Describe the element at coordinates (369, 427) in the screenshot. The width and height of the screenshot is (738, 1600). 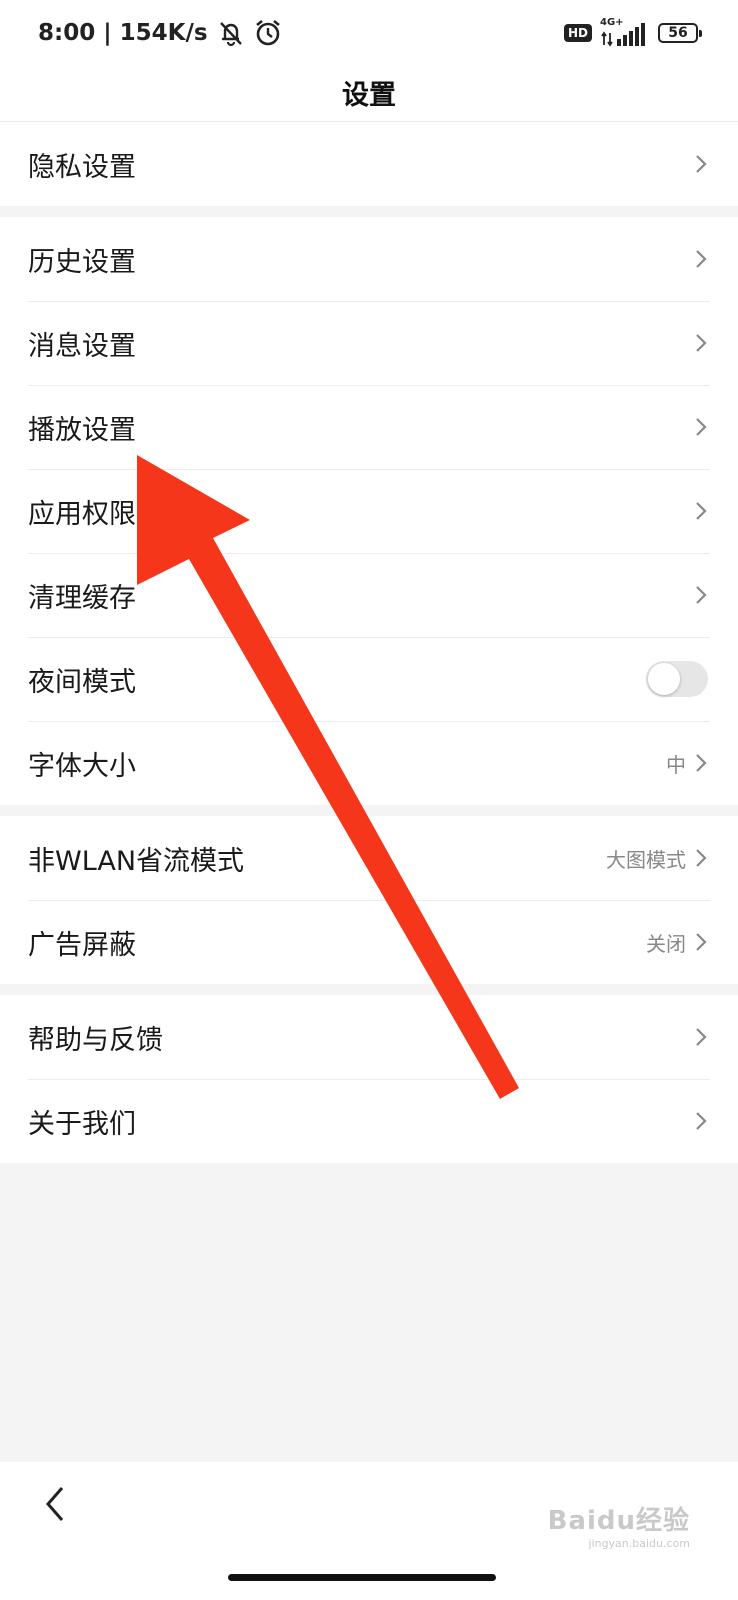
I see `settings-item-playback: 播放设置` at that location.